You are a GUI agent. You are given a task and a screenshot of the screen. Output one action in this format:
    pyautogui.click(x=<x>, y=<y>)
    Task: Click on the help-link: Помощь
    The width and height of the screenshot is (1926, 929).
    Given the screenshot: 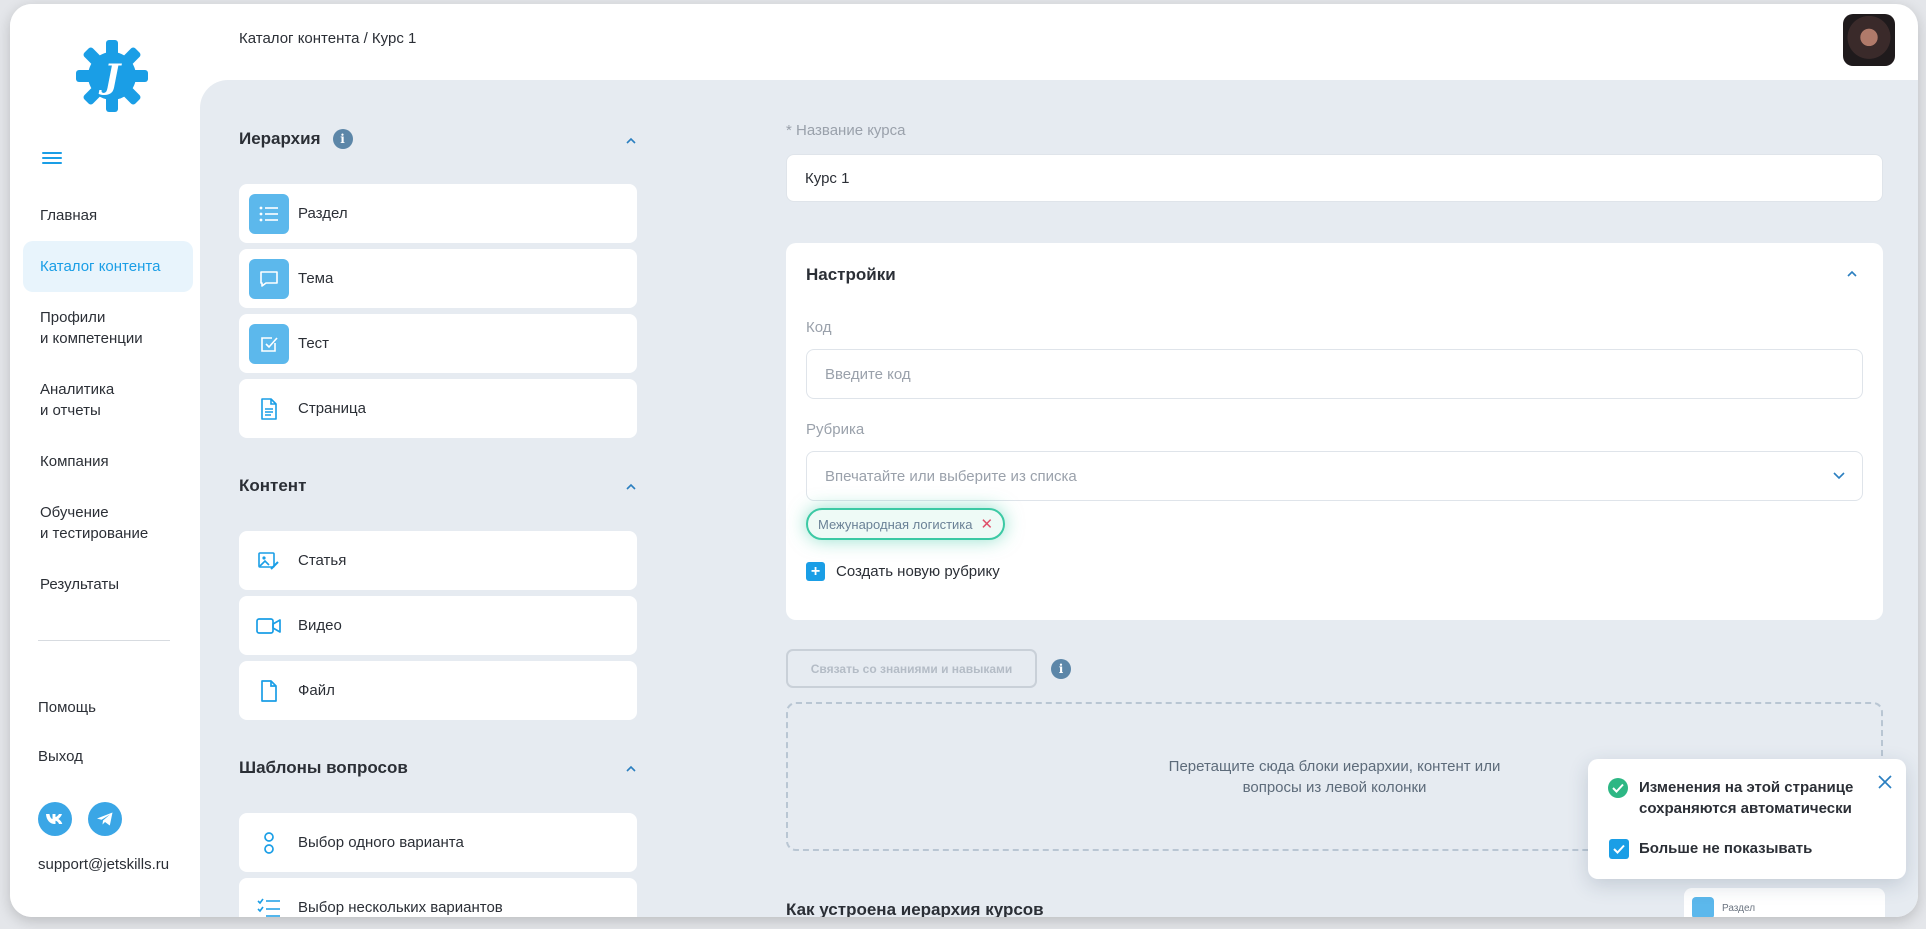 What is the action you would take?
    pyautogui.click(x=67, y=707)
    